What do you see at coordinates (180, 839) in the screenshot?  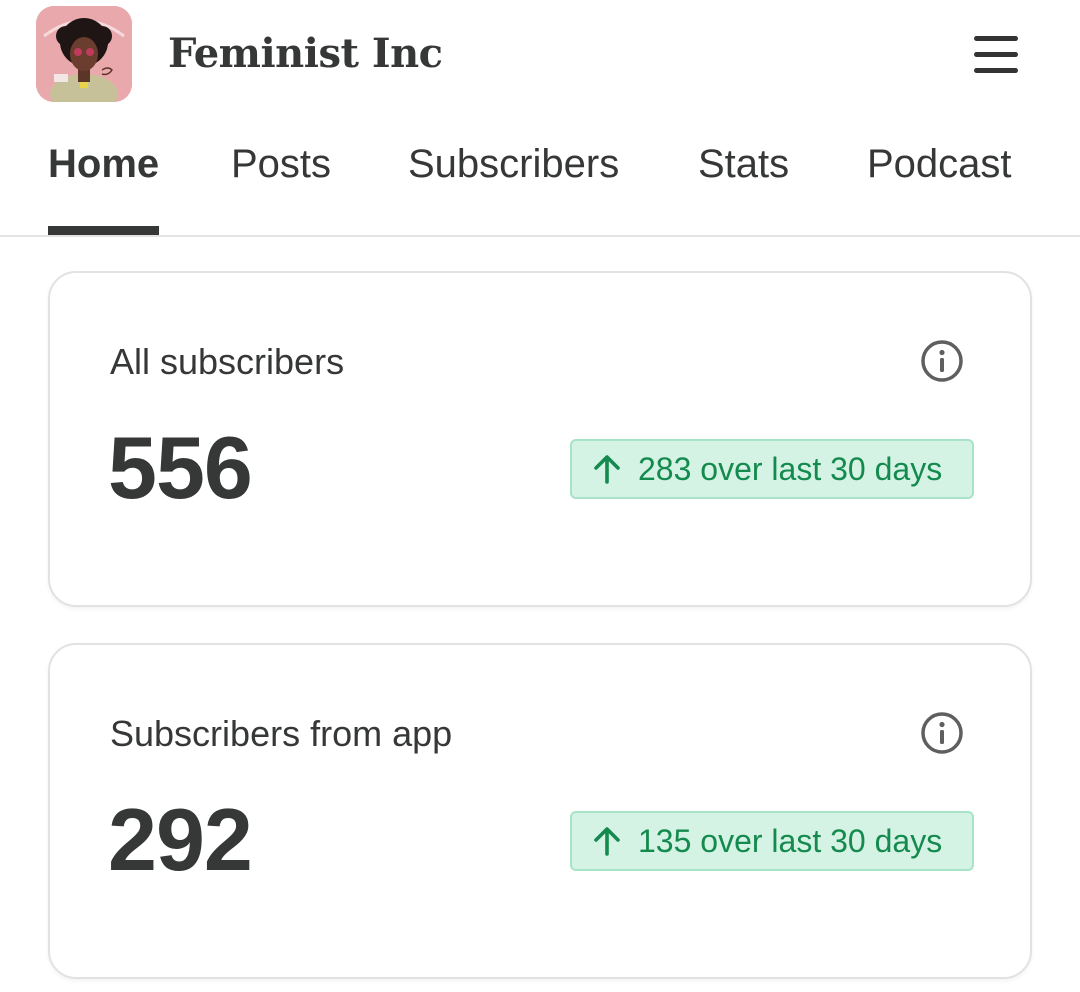 I see `subscriber-count: 292` at bounding box center [180, 839].